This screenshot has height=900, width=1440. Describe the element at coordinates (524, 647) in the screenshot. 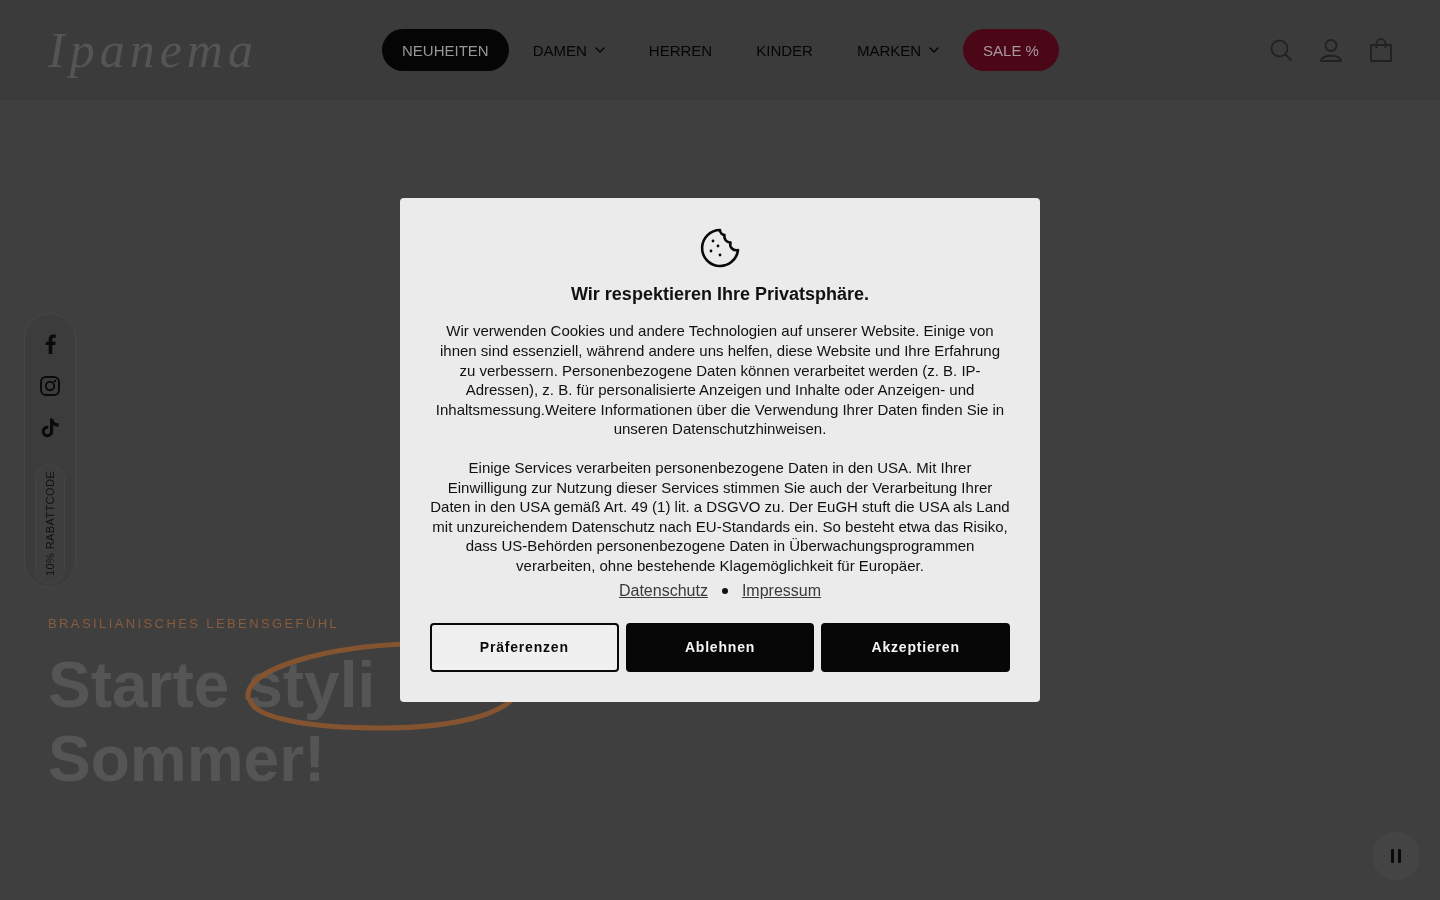

I see `dialog-button: Präferenzen` at that location.